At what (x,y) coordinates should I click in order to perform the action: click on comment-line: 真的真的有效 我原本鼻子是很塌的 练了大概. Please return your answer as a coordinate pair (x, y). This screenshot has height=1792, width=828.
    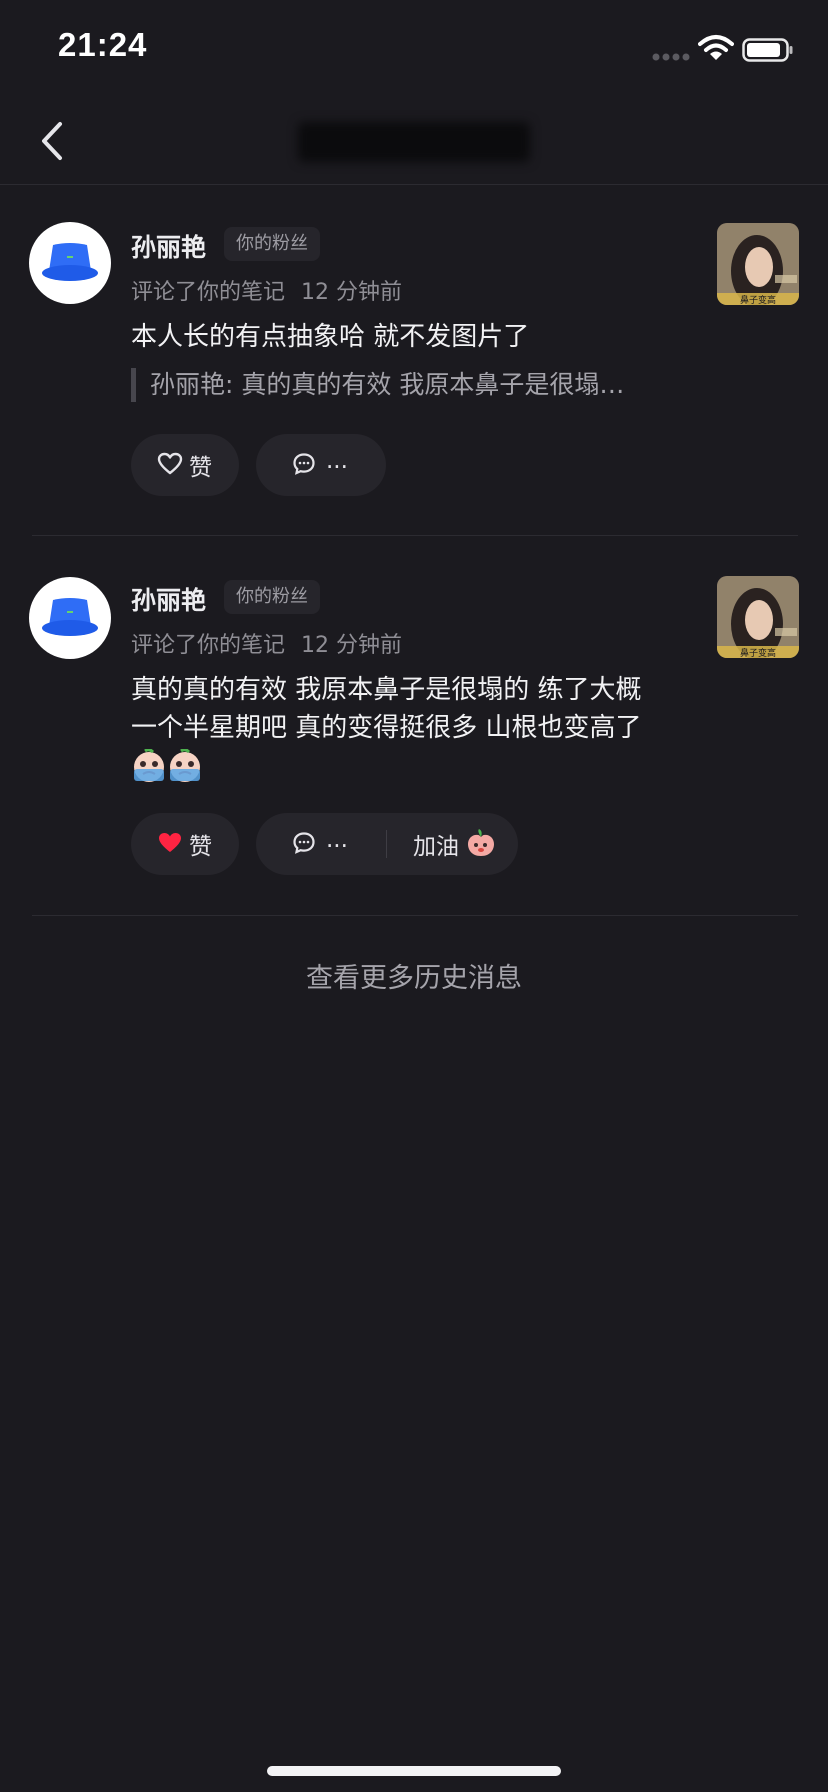
    Looking at the image, I should click on (386, 690).